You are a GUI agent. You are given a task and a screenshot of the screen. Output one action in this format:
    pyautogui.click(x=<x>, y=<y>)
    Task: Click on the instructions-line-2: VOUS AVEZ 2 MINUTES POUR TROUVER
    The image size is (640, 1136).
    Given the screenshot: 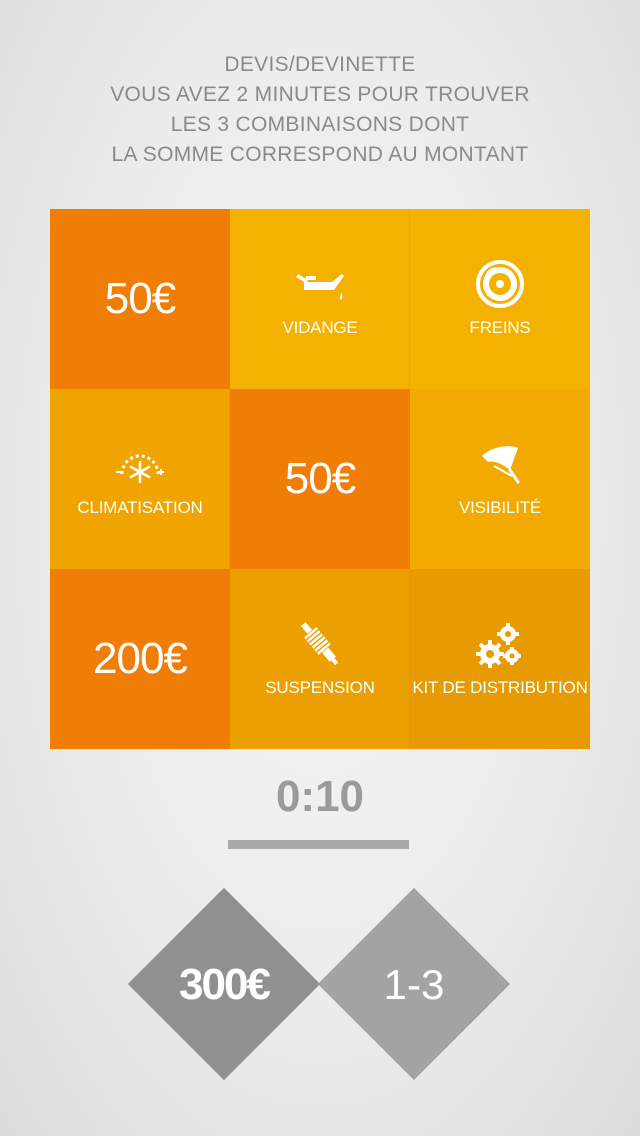 What is the action you would take?
    pyautogui.click(x=320, y=94)
    